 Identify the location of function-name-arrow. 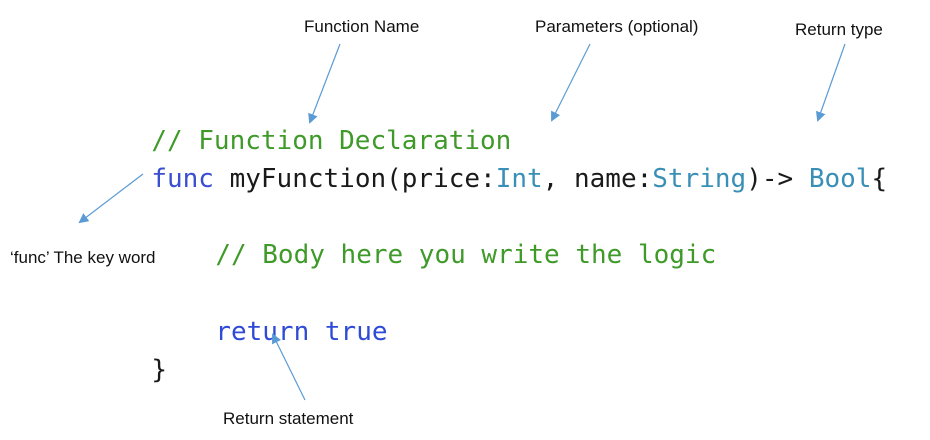
(324, 83).